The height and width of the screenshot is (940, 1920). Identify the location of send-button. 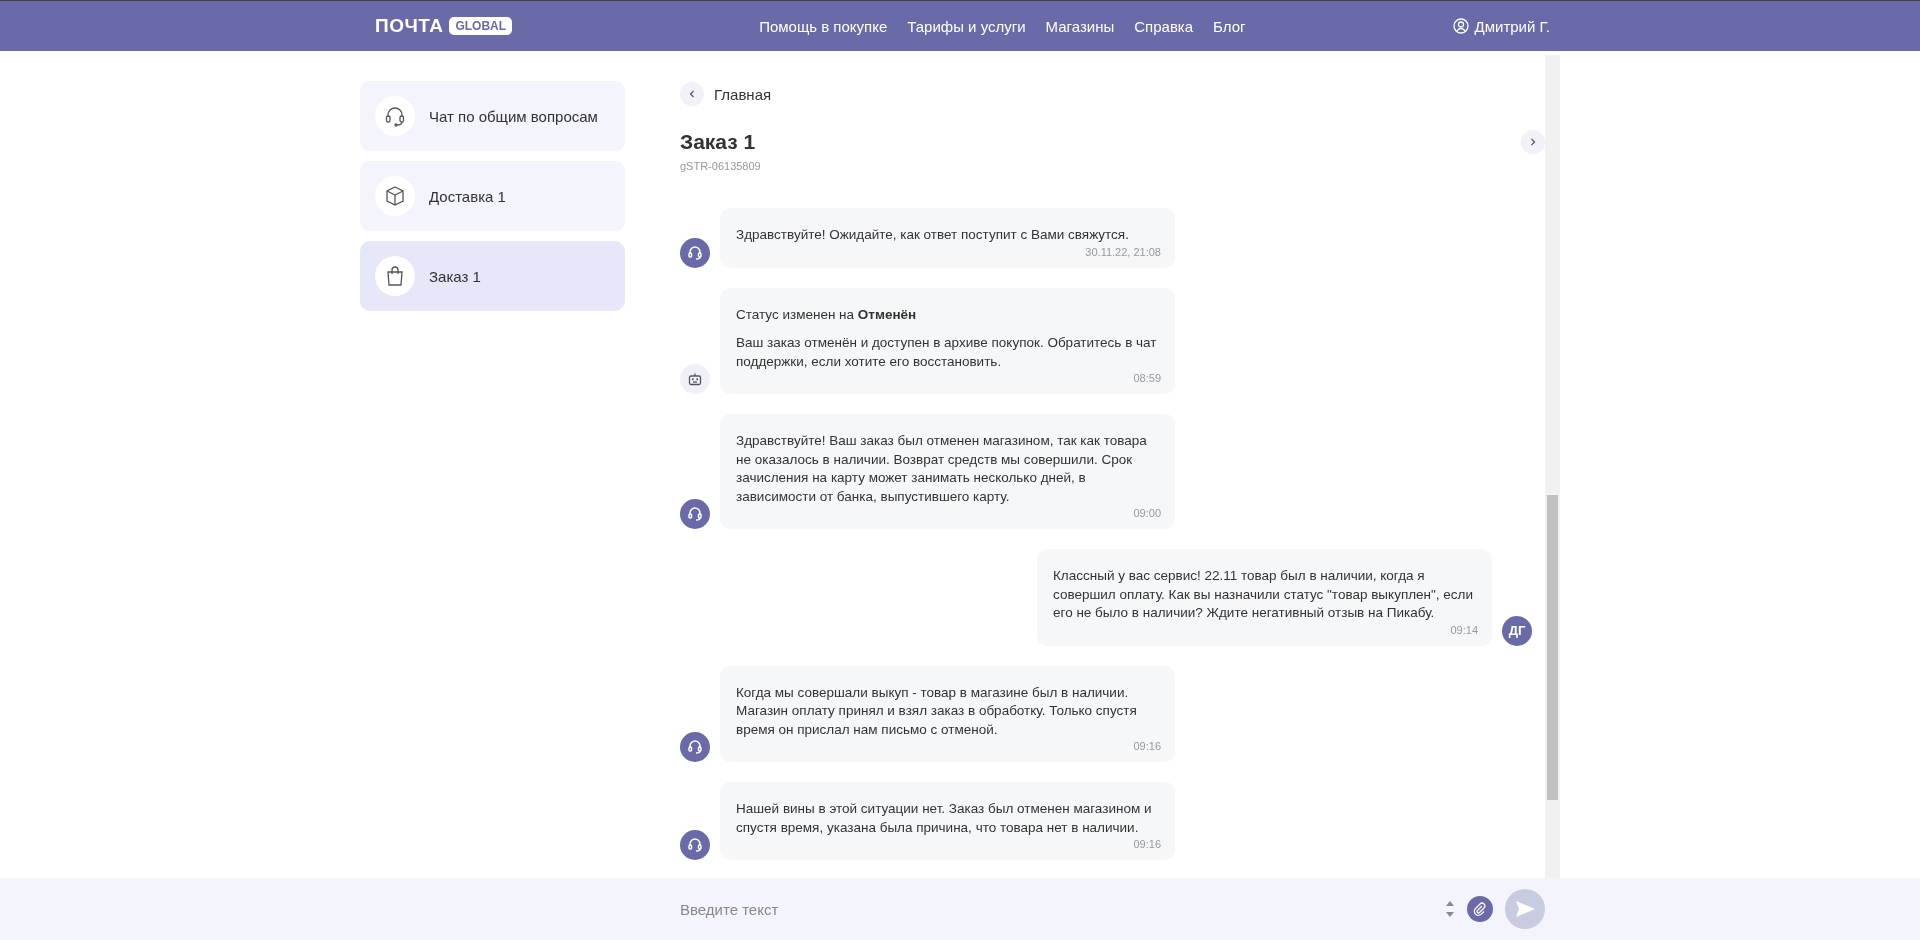
(1525, 909).